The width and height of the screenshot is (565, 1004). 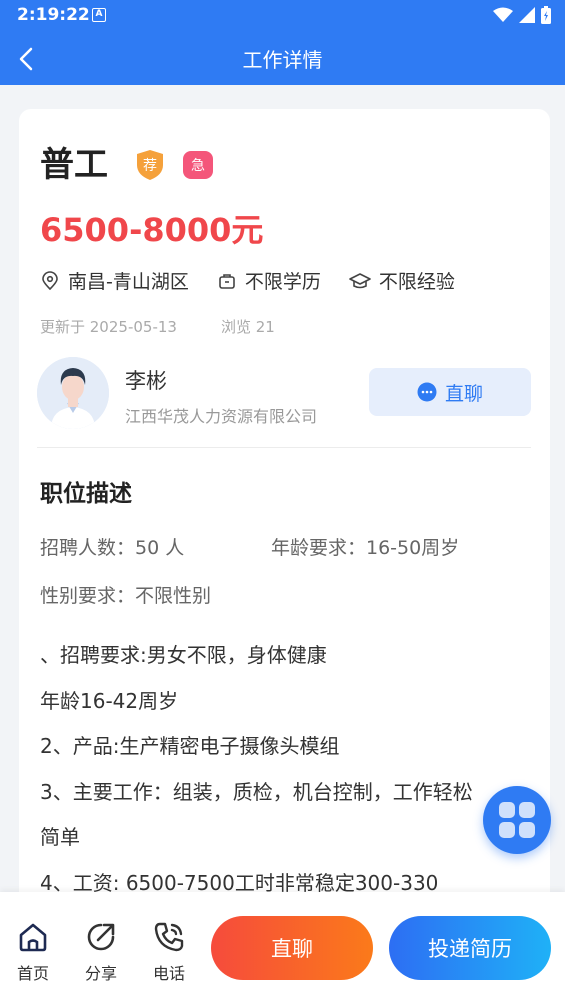 I want to click on urgent-badge-text: 急, so click(x=198, y=166).